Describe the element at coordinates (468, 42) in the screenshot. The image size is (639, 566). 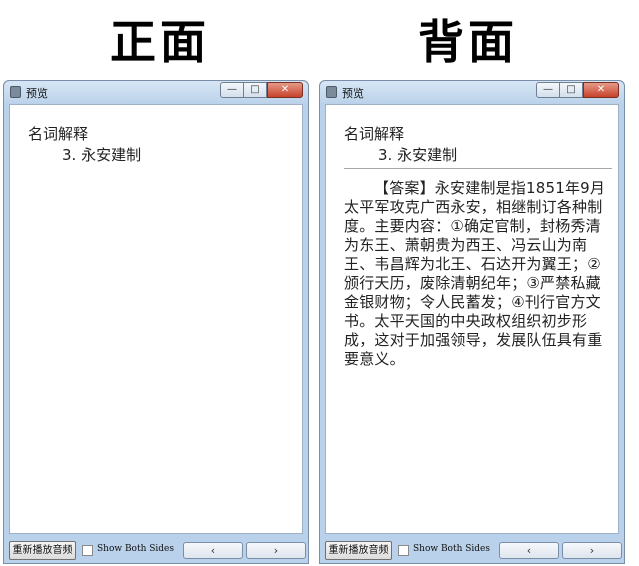
I see `back-heading: 背面` at that location.